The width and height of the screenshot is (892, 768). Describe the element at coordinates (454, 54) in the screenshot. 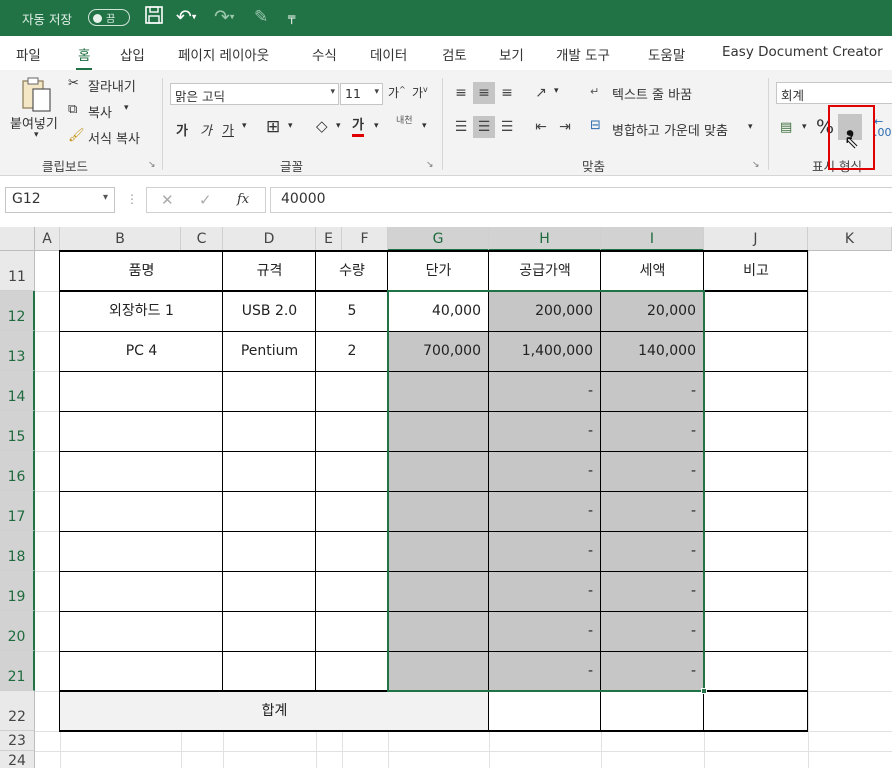

I see `tab-review: 검토` at that location.